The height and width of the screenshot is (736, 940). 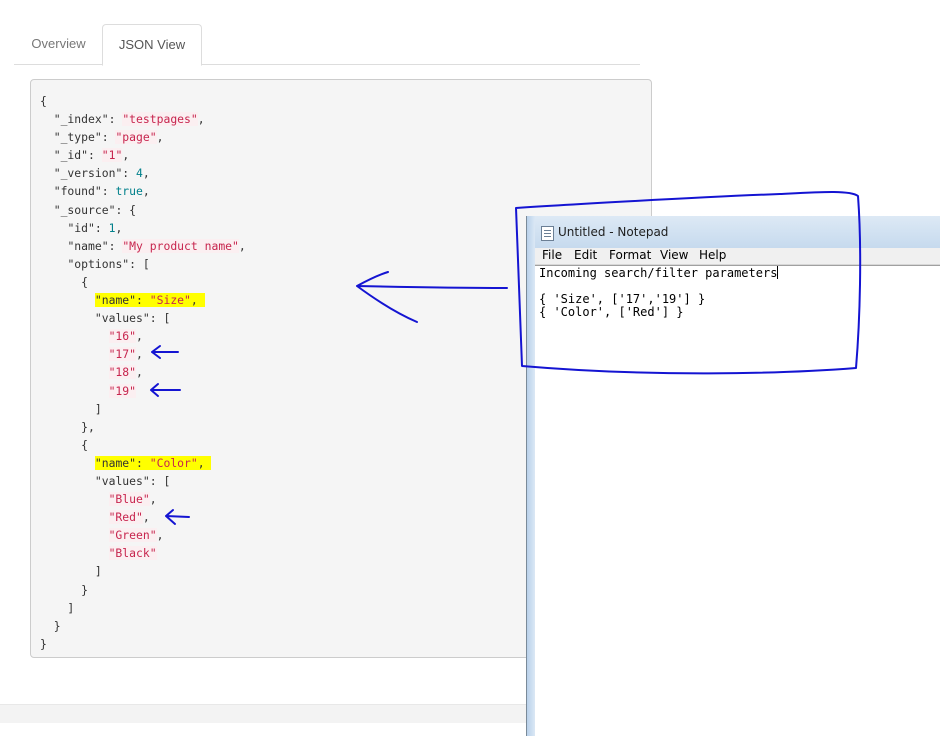 I want to click on tab-overview: Overview, so click(x=58, y=44).